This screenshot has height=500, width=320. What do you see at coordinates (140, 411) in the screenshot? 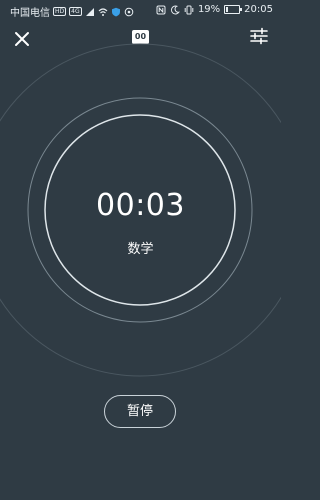
I see `pause-button: 暂停` at bounding box center [140, 411].